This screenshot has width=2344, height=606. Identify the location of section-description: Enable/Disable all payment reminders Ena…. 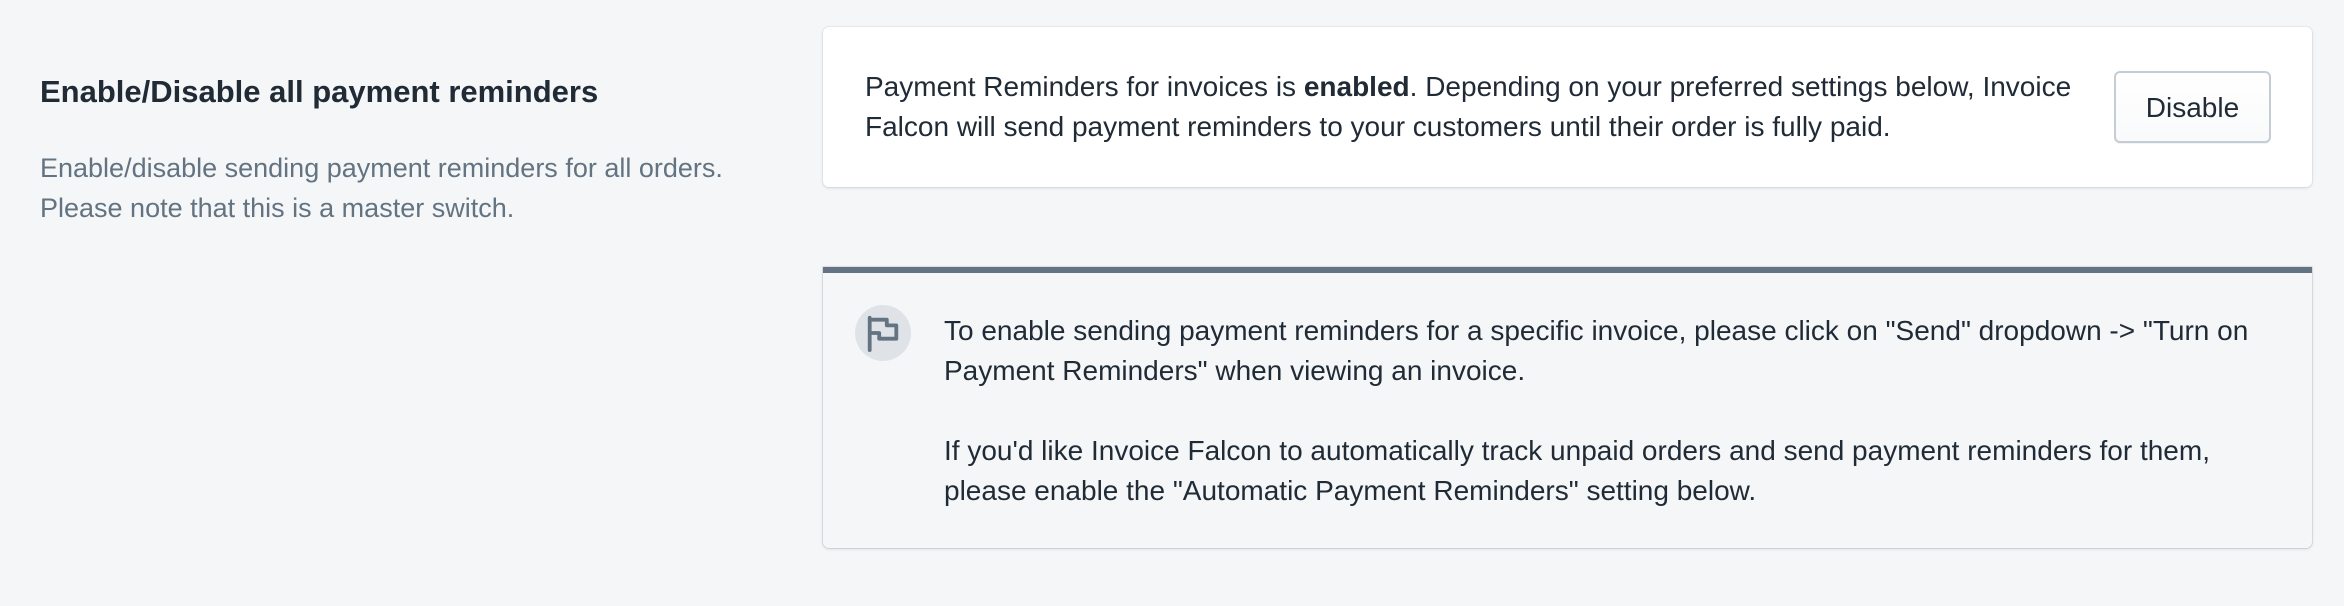
(400, 149).